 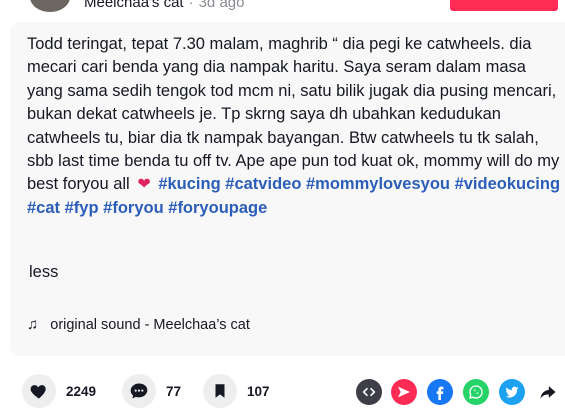 I want to click on hashtag-link: #videokucing, so click(x=507, y=184).